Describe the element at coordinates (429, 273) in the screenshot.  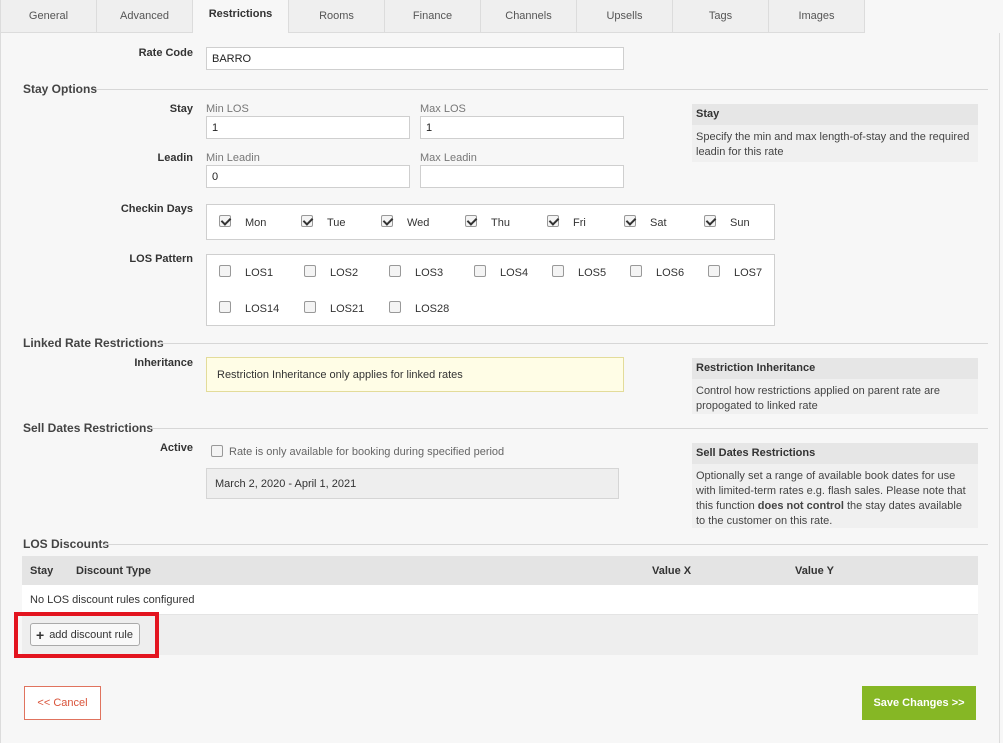
I see `checkbox-label-los3: LOS3` at that location.